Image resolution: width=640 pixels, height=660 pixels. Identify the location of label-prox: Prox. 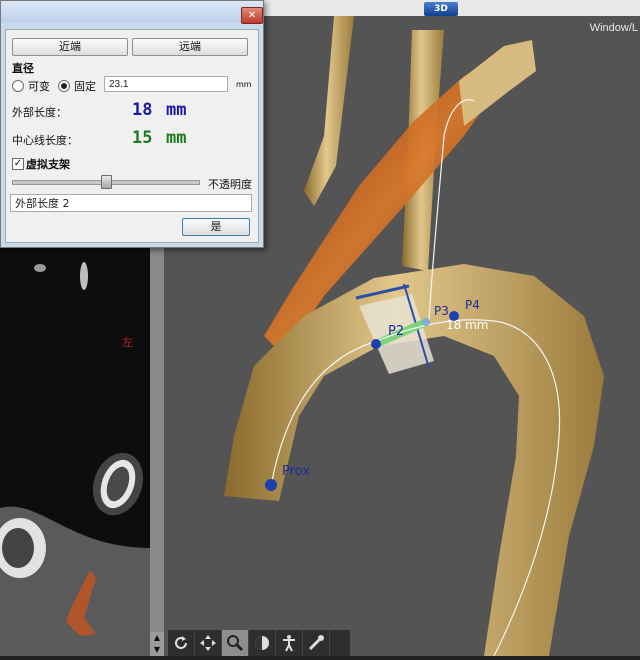
(296, 471).